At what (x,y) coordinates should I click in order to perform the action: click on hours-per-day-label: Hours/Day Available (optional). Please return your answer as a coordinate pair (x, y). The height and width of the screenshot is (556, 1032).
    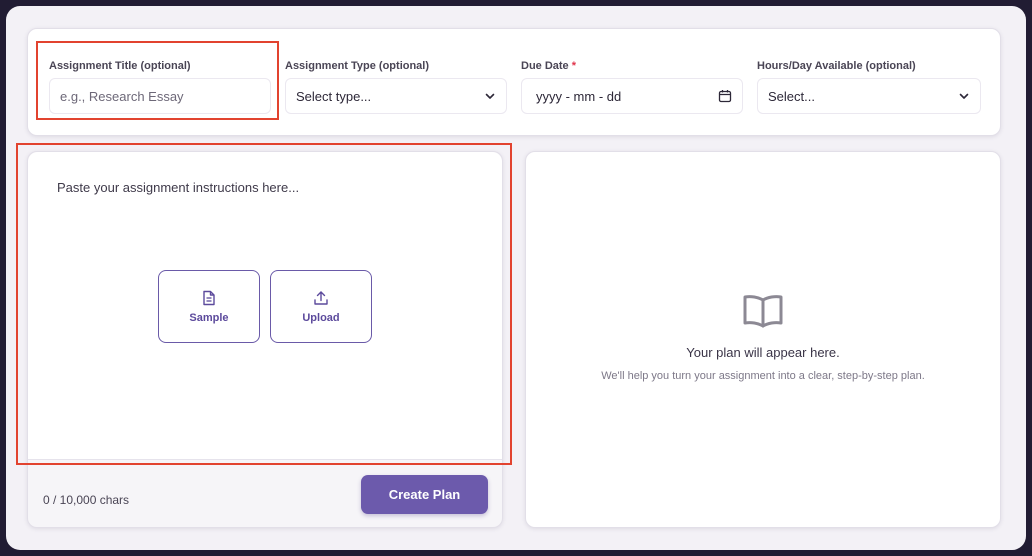
    Looking at the image, I should click on (836, 66).